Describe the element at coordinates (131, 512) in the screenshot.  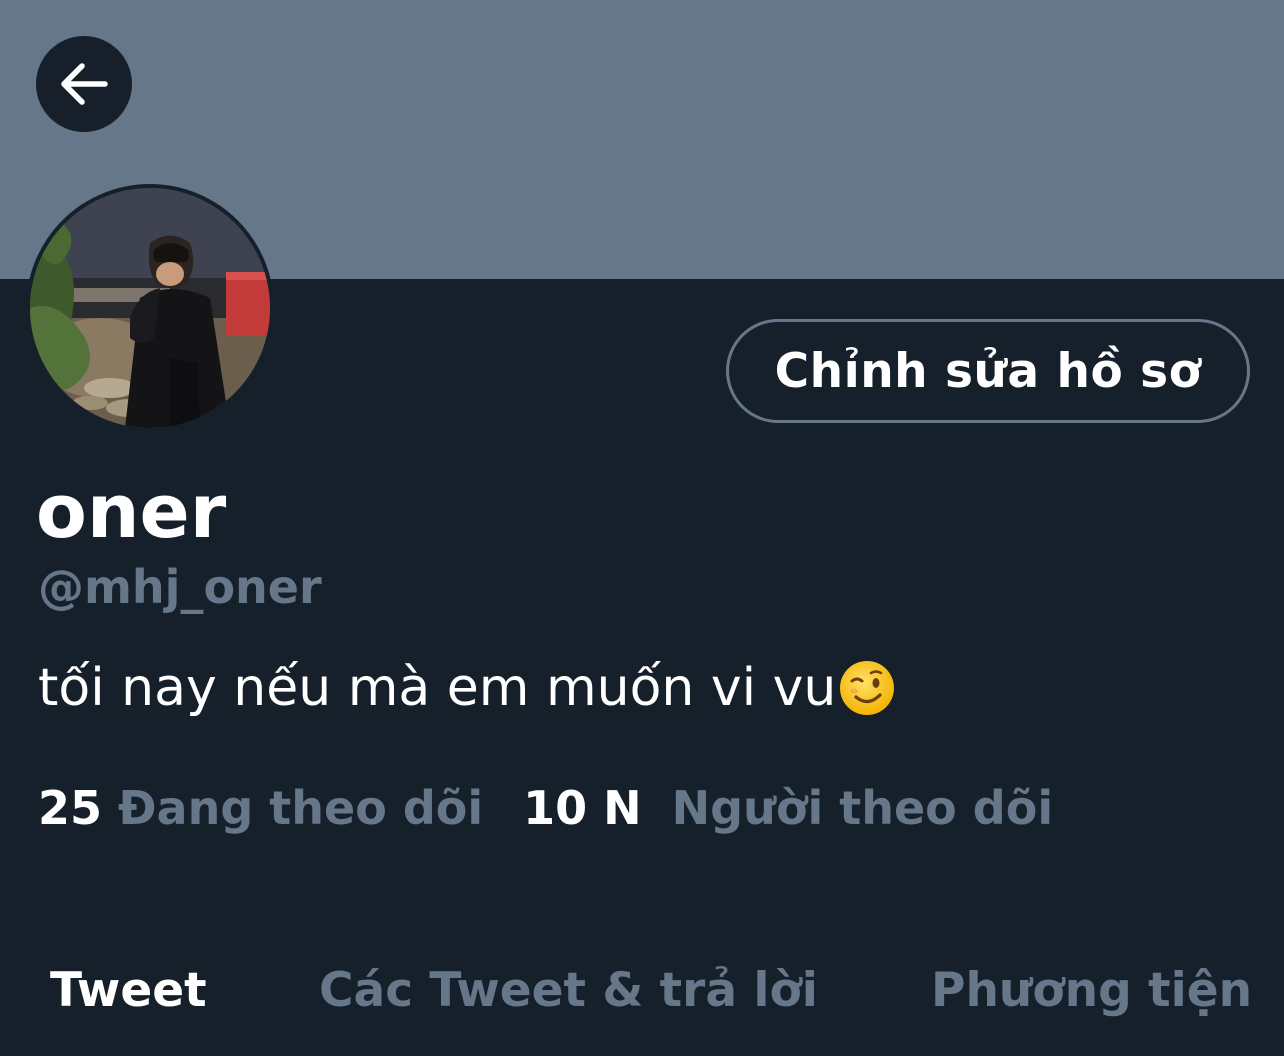
I see `display-name: oner` at that location.